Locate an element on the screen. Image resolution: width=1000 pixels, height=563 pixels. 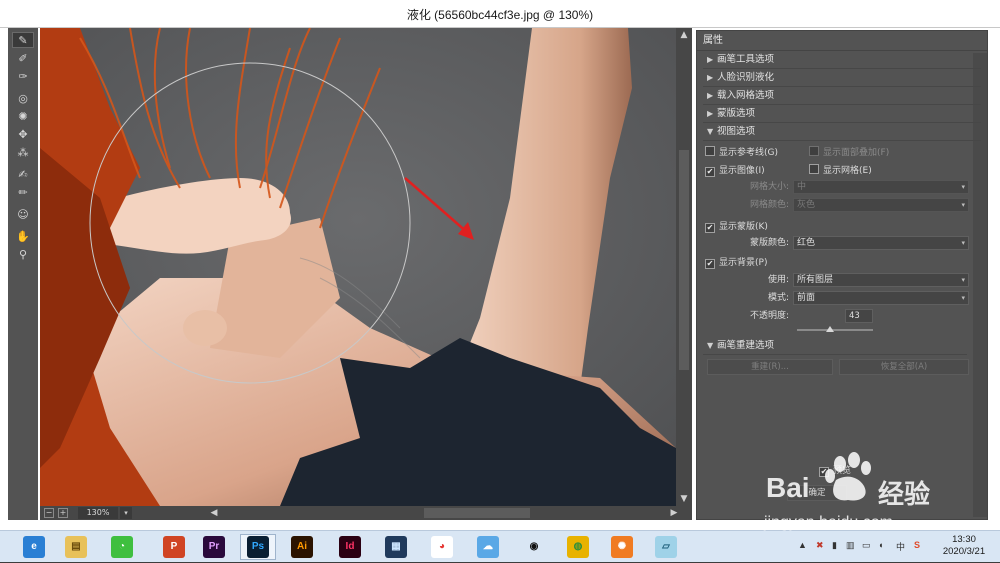
twirl-tool-icon: ◎ is located at coordinates (23, 98).